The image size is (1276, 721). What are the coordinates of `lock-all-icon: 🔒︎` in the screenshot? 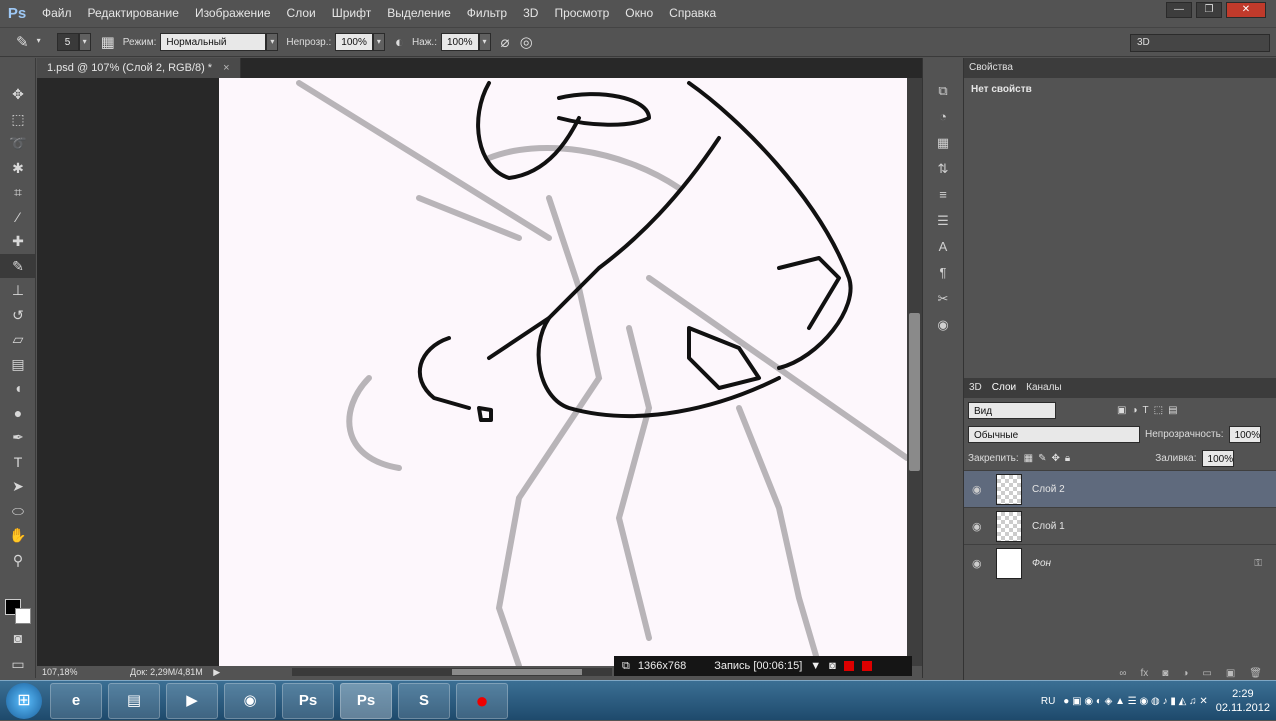 It's located at (1067, 458).